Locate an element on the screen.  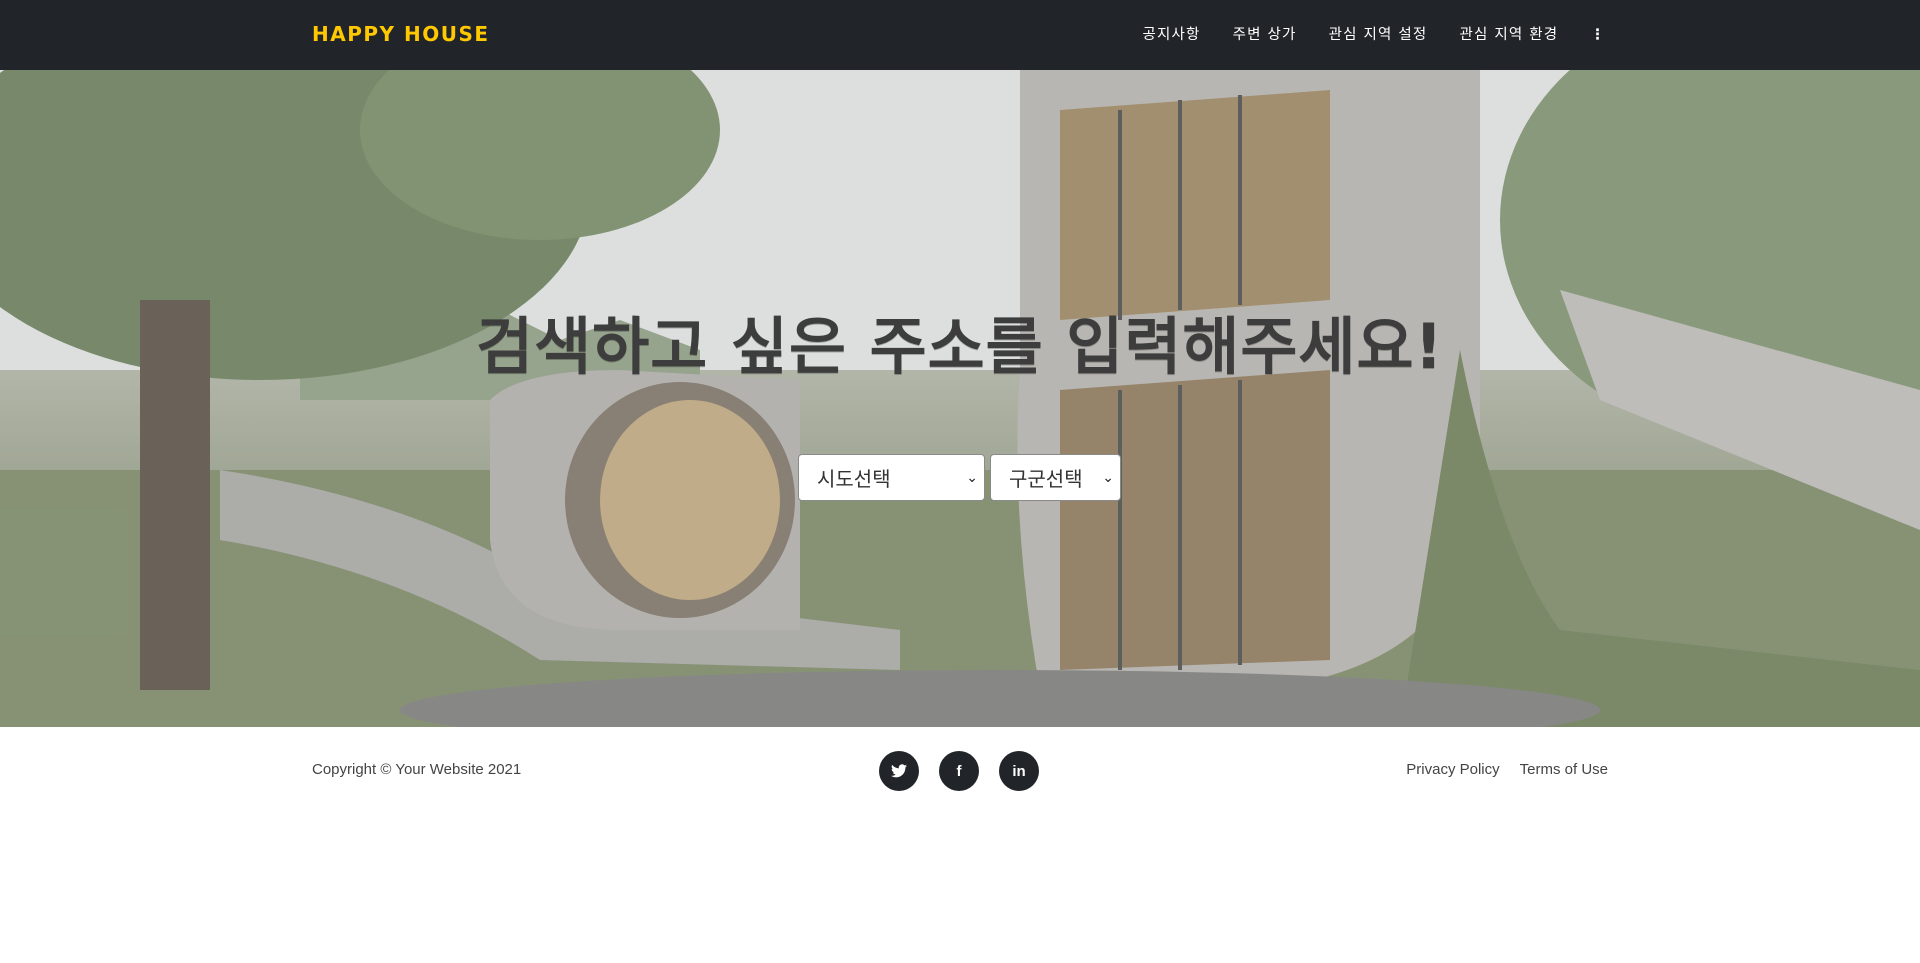
main-nav: 공지사항 주변 상가 관심 지역 설정 관심 지역 환경 ⋮ is located at coordinates (1371, 35).